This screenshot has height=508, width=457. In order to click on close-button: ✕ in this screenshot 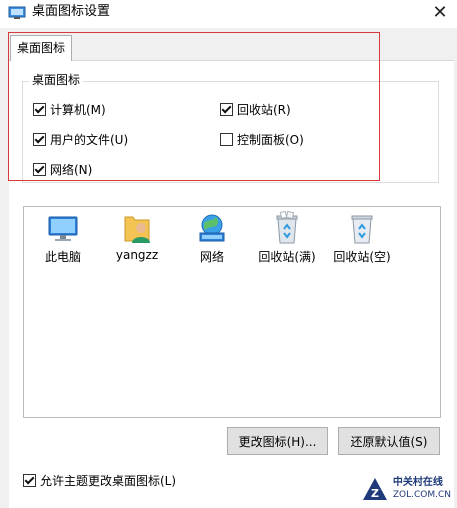, I will do `click(440, 12)`.